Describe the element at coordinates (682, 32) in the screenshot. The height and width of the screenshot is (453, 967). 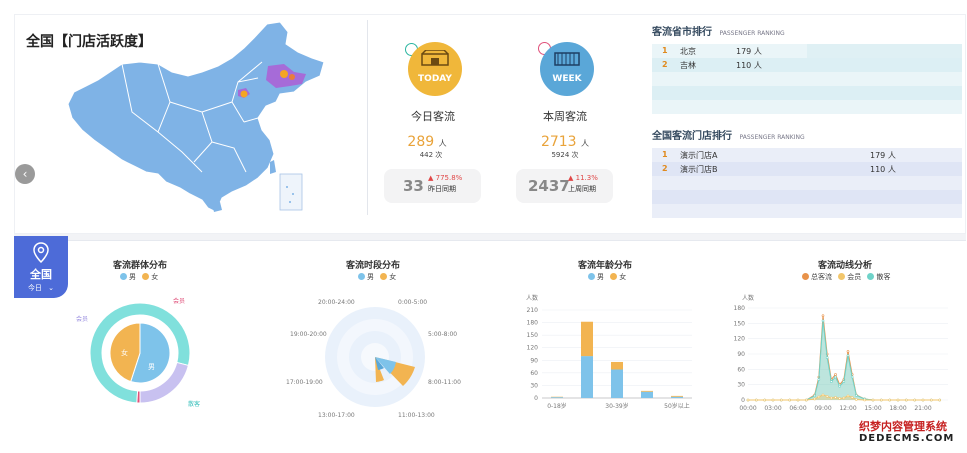
I see `province-ranking-title-text: 客流省市排行` at that location.